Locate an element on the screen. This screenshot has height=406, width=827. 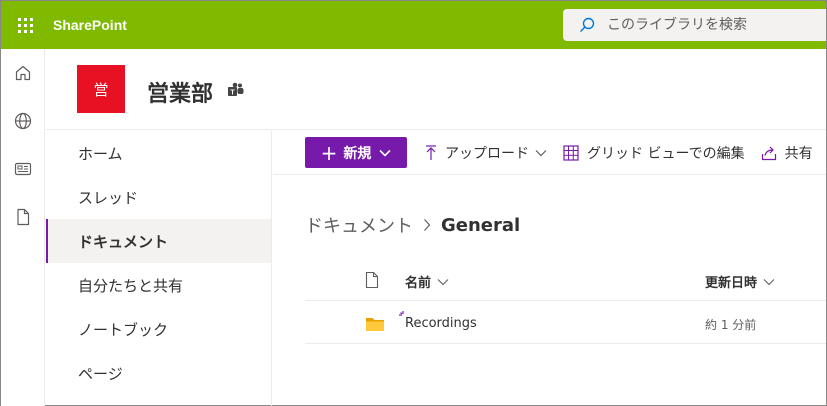
upload-icon is located at coordinates (431, 152).